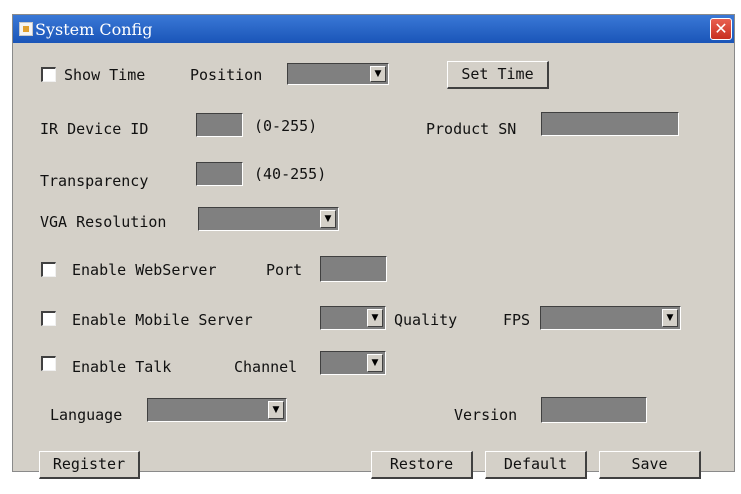 The width and height of the screenshot is (741, 494). Describe the element at coordinates (94, 181) in the screenshot. I see `transparency-label: Transparency` at that location.